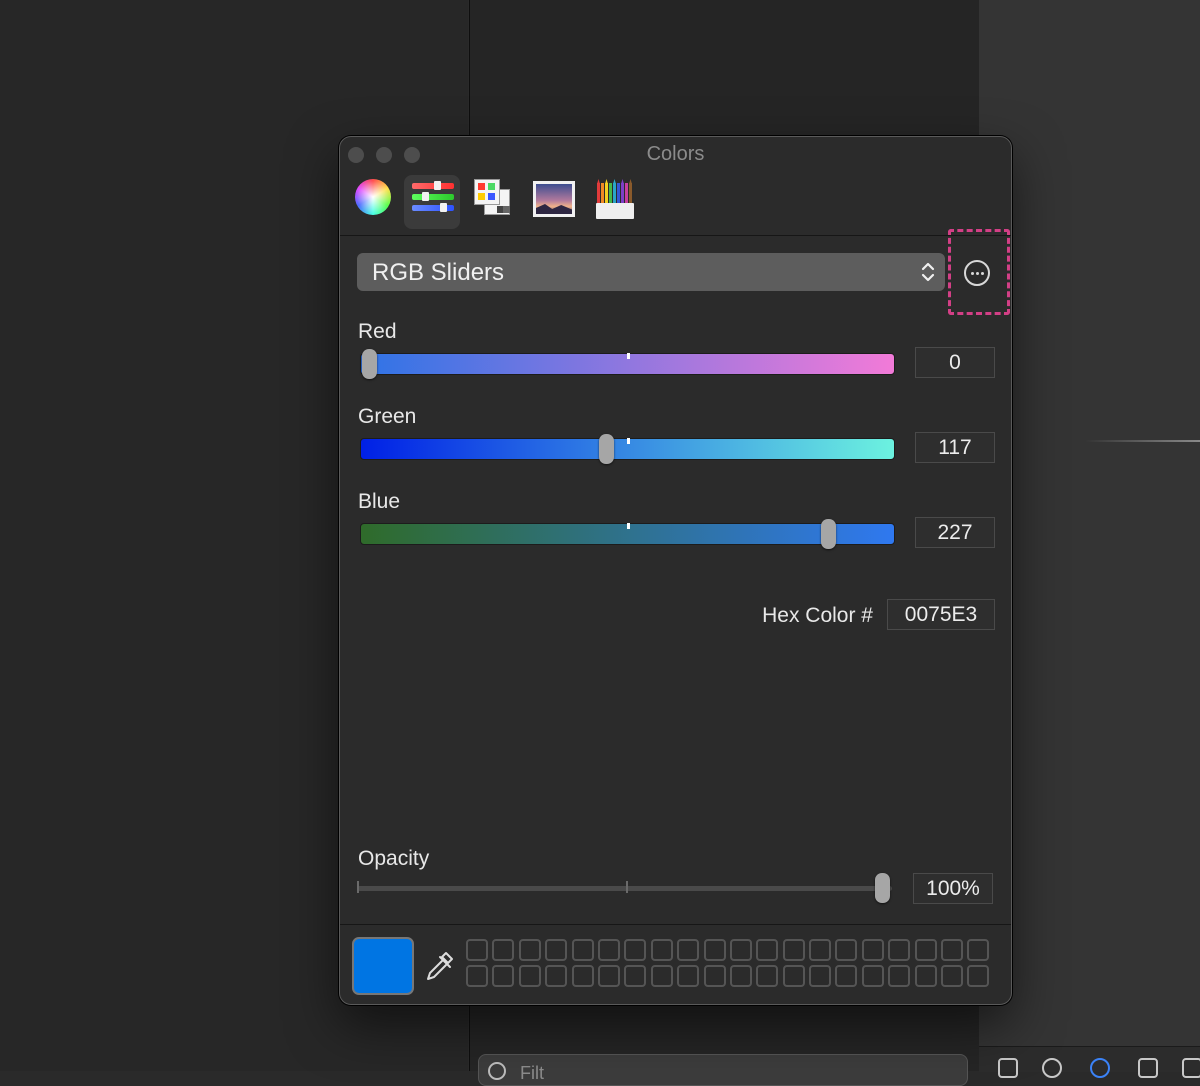  I want to click on opacity-slider, so click(624, 888).